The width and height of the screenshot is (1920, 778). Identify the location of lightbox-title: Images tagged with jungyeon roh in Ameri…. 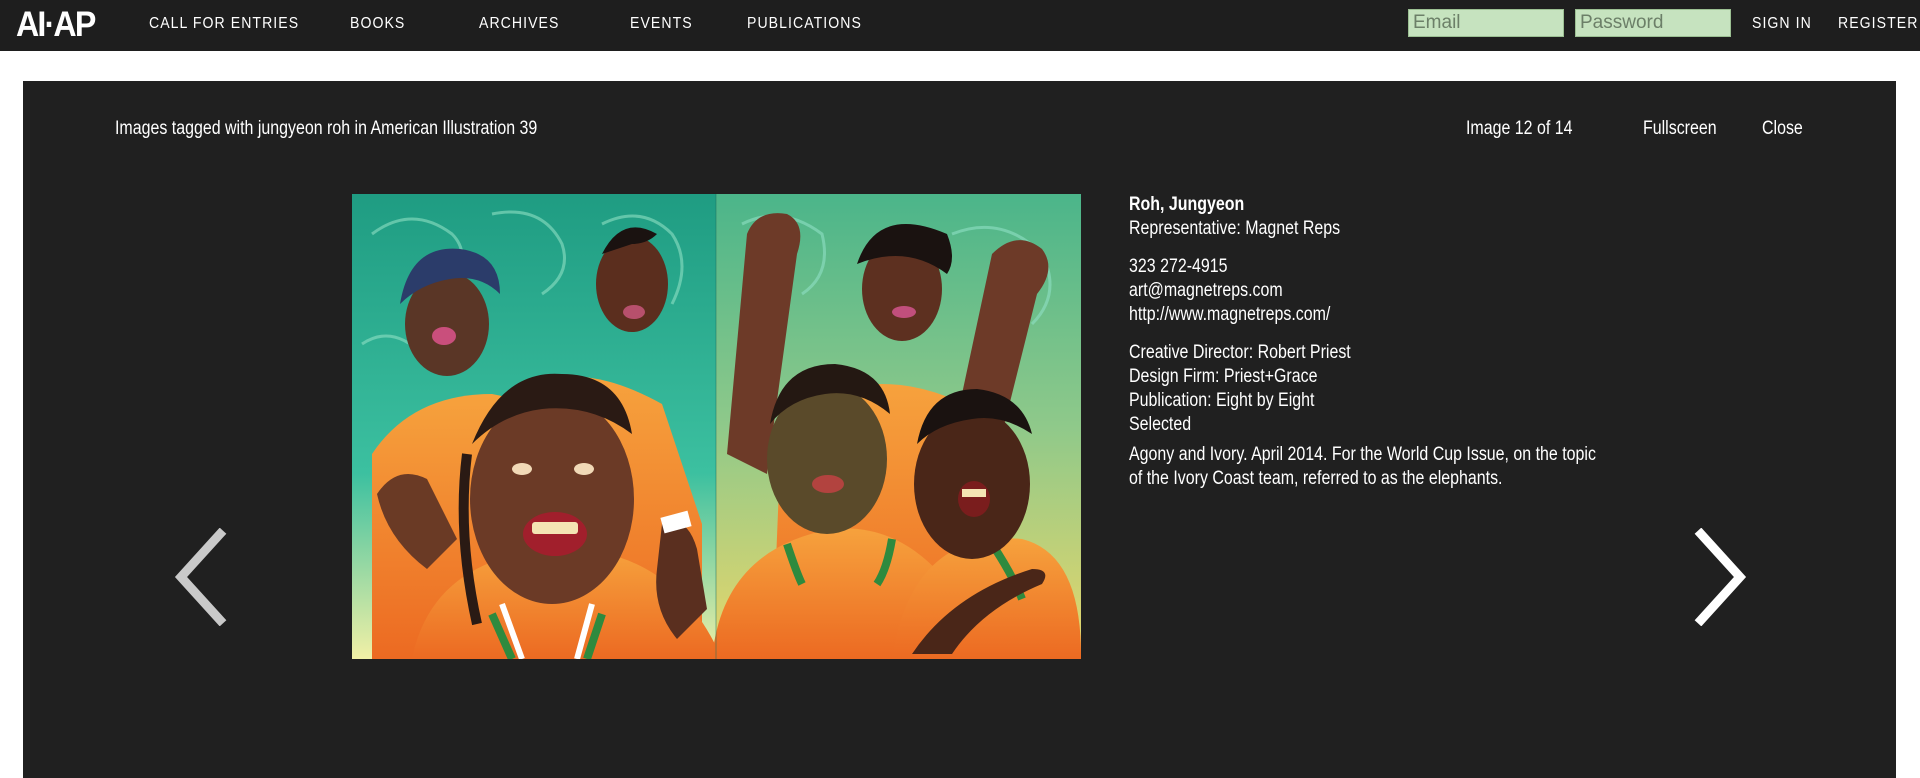
(326, 128).